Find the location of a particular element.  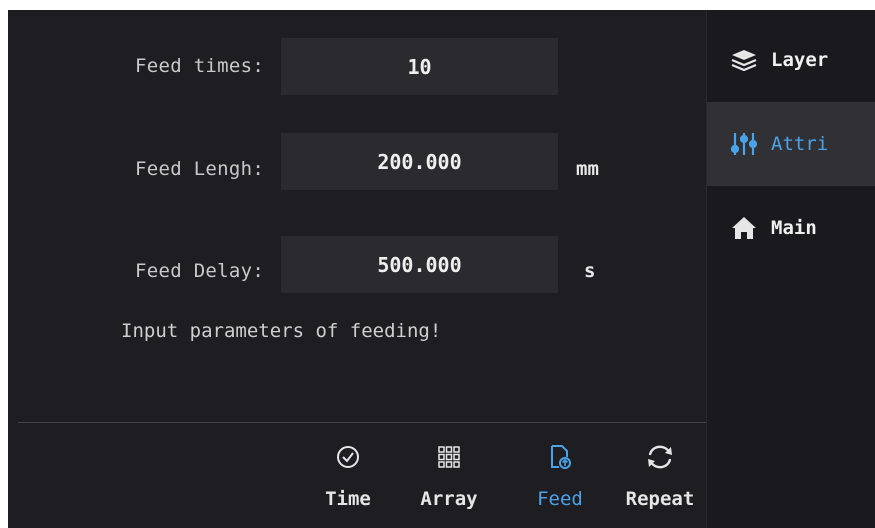

sidebar-item-main-label: Main is located at coordinates (794, 228).